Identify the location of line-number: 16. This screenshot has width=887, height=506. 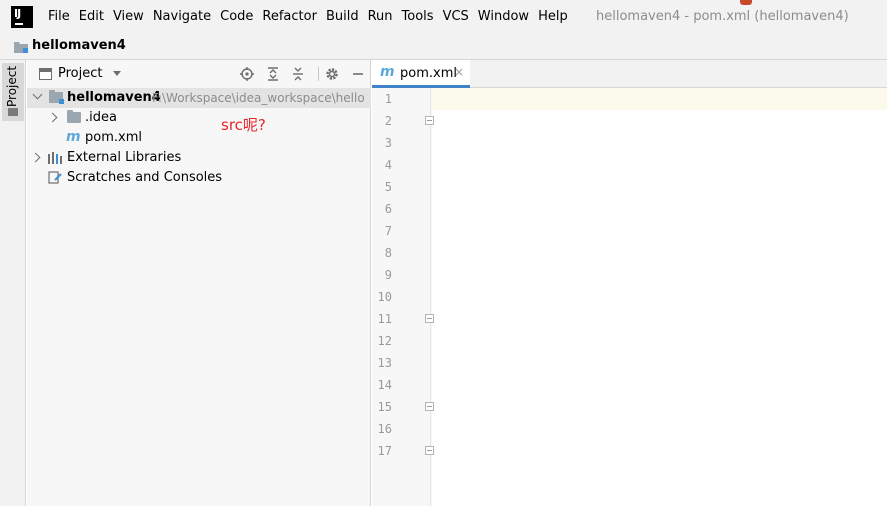
(384, 429).